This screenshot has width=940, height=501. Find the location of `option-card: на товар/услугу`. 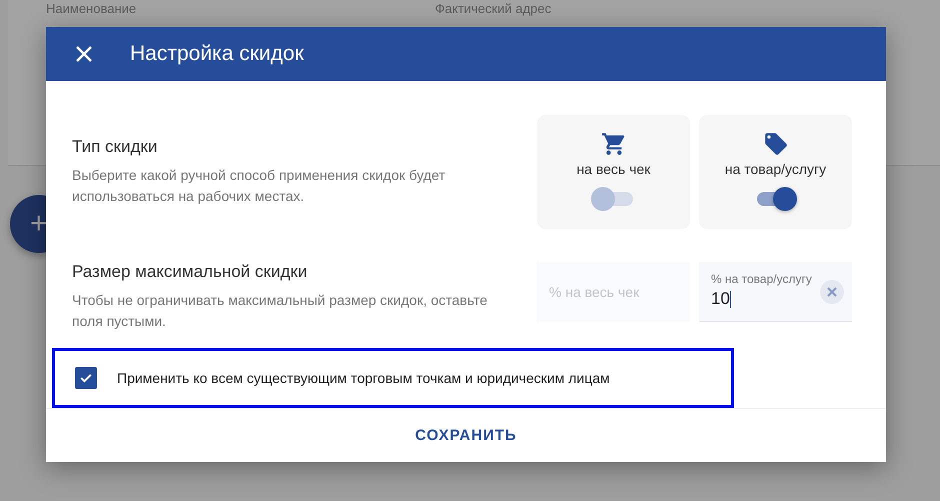

option-card: на товар/услугу is located at coordinates (775, 171).